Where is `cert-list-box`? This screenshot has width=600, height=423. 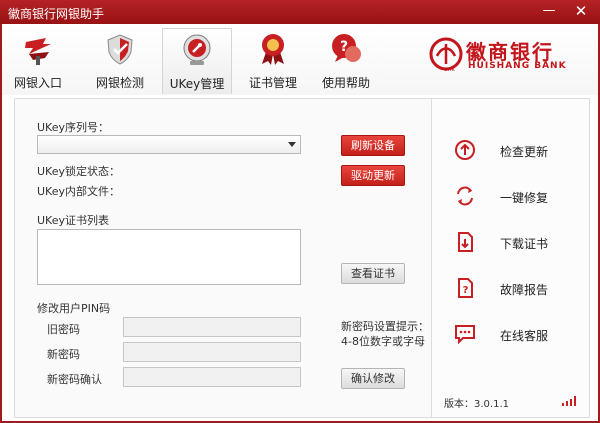 cert-list-box is located at coordinates (169, 257).